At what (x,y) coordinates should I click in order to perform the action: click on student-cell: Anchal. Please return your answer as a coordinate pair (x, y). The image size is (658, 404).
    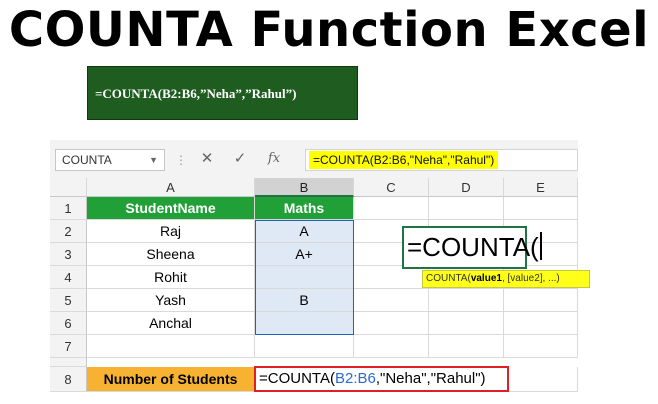
    Looking at the image, I should click on (171, 323).